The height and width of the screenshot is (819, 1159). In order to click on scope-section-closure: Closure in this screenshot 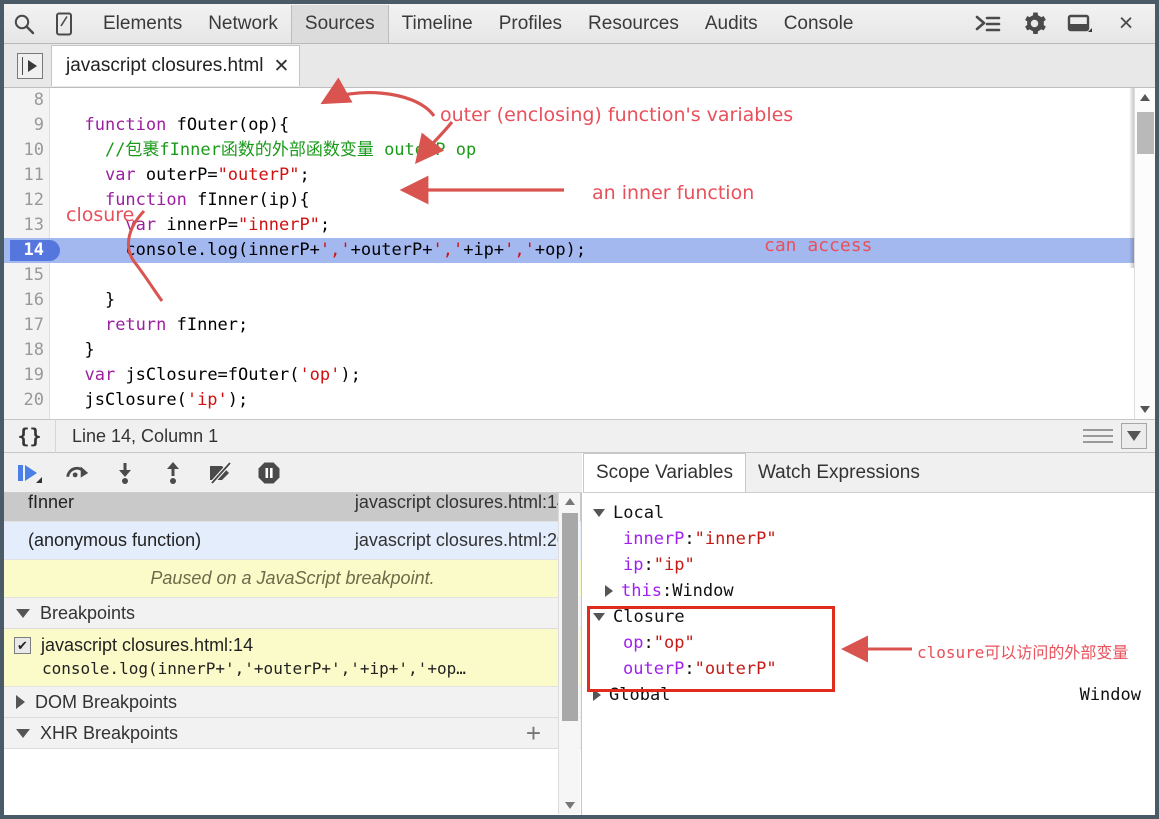, I will do `click(869, 617)`.